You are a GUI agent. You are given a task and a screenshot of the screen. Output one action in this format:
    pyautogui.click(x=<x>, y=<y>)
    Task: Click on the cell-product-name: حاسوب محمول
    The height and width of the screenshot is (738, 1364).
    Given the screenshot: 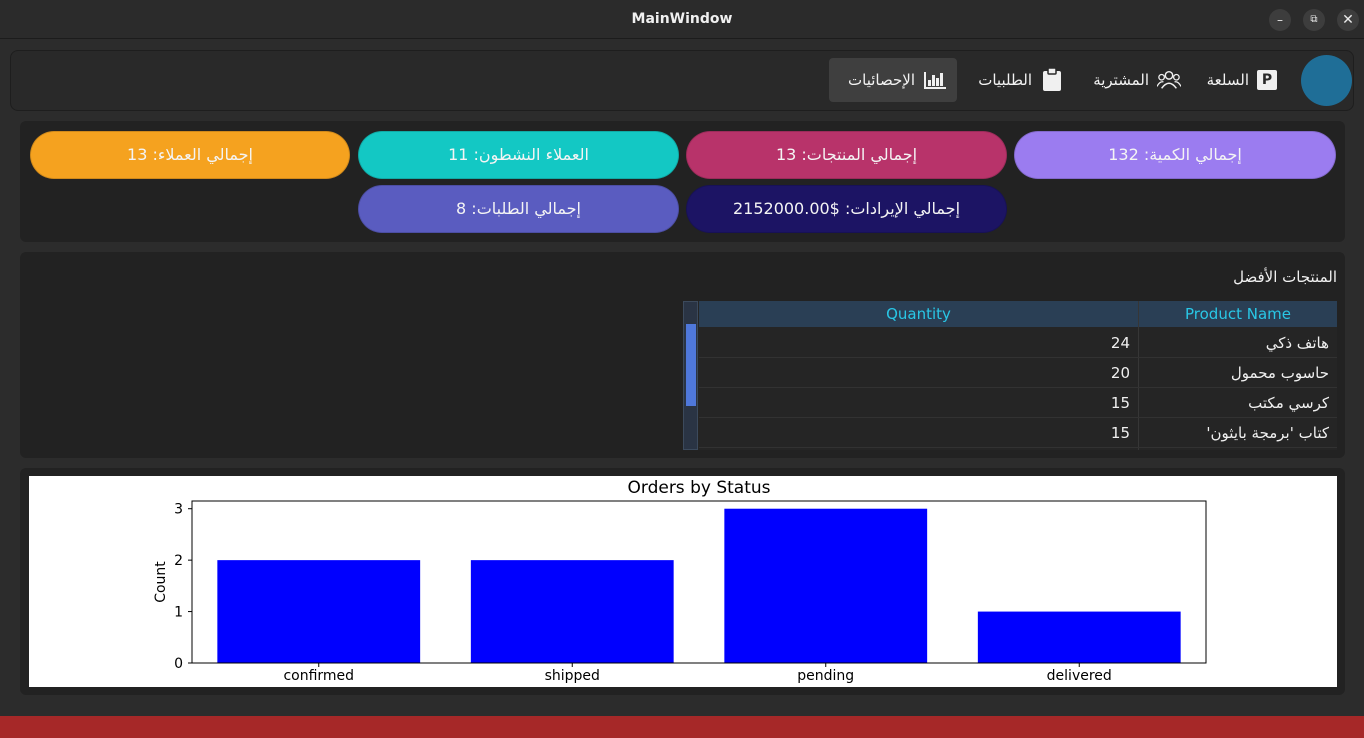 What is the action you would take?
    pyautogui.click(x=1279, y=373)
    